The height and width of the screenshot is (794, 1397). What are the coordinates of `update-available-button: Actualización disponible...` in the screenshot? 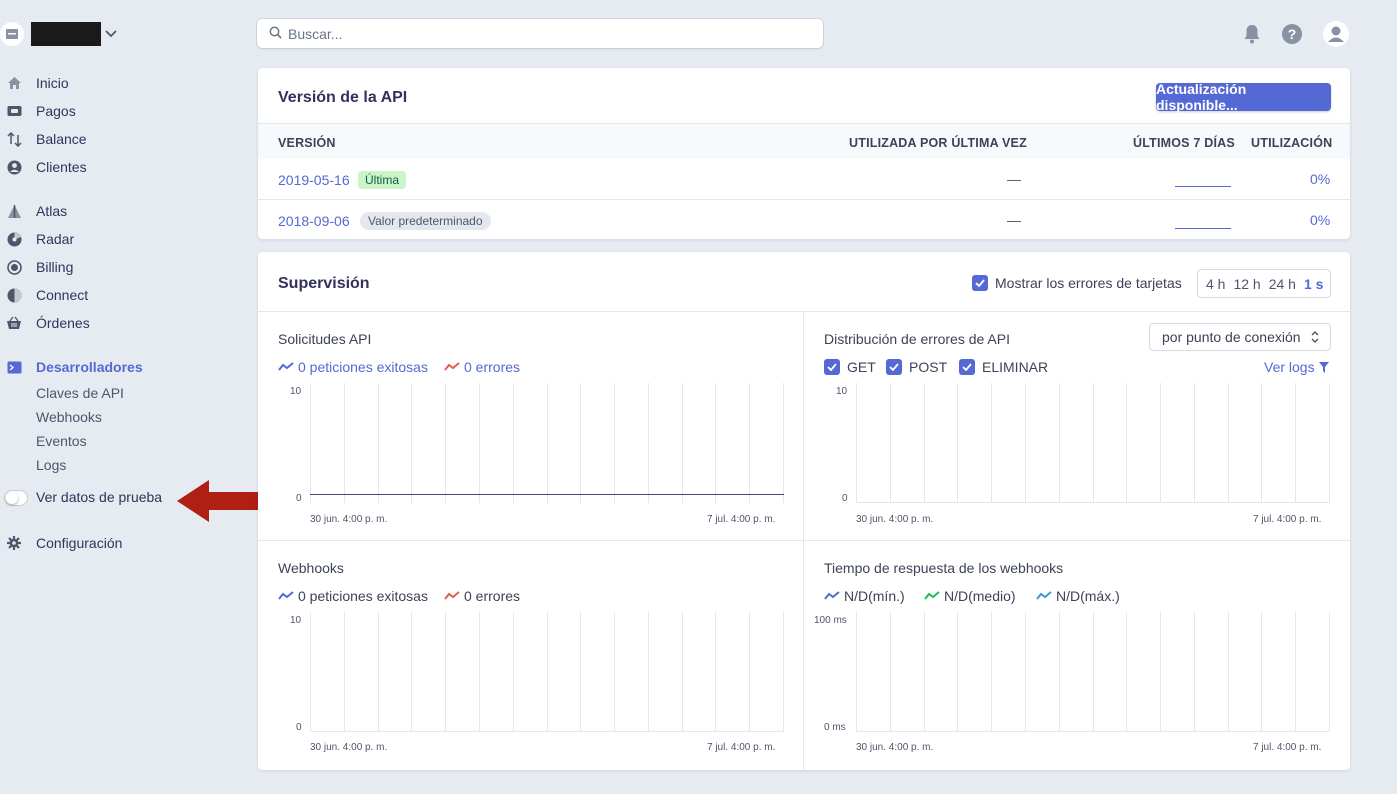 It's located at (1243, 97).